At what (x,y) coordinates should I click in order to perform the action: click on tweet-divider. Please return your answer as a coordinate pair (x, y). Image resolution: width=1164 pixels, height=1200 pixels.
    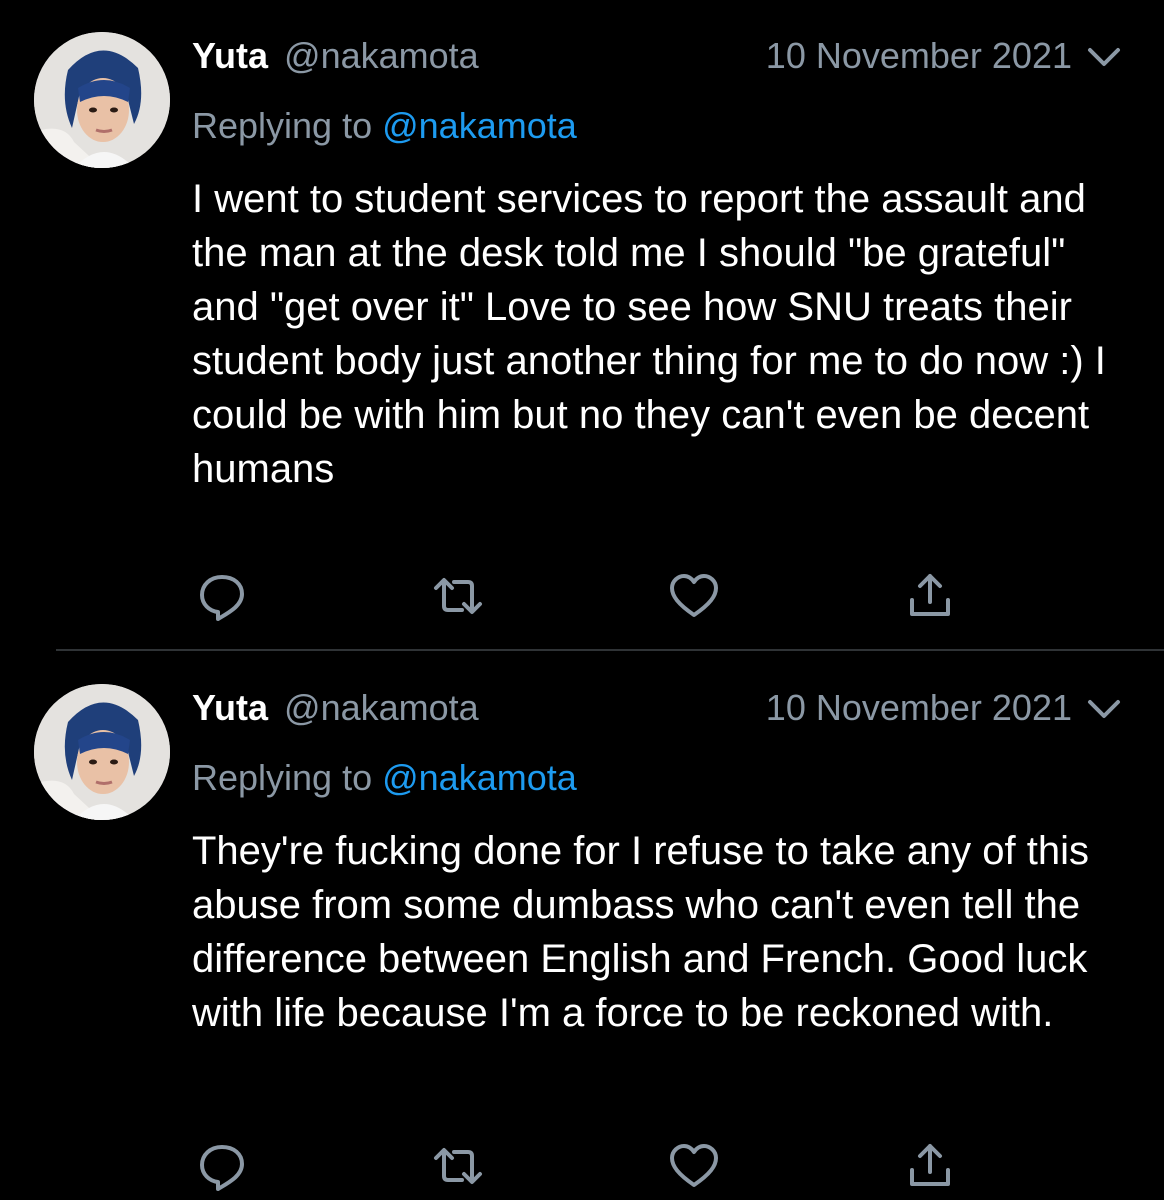
    Looking at the image, I should click on (610, 650).